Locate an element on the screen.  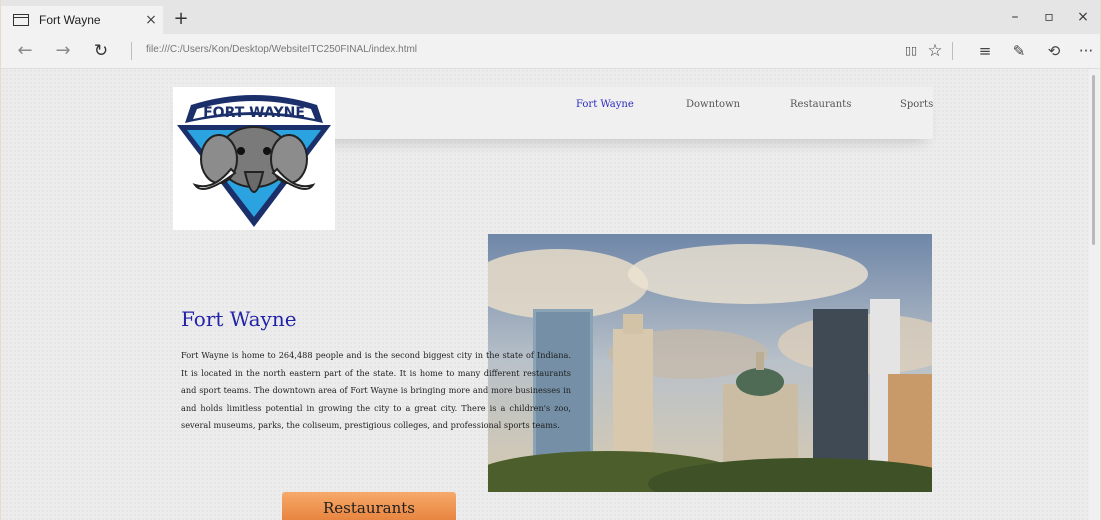
reading-view-icon: ▯▯ is located at coordinates (911, 51).